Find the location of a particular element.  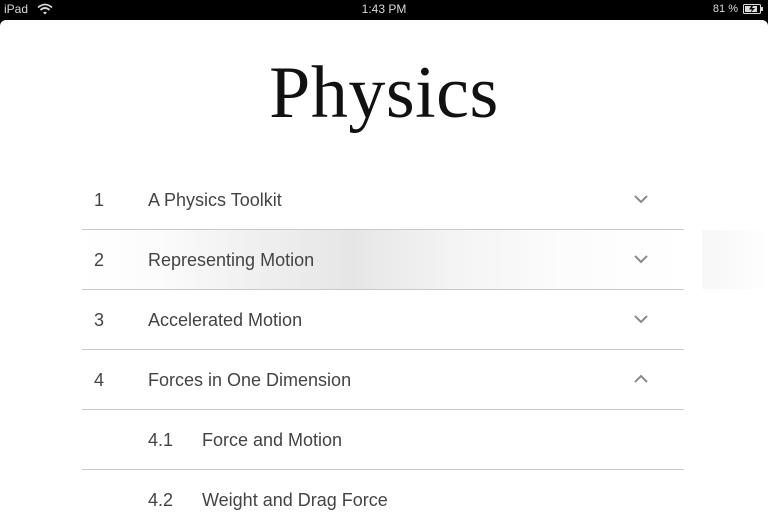

chapter-number: 2 is located at coordinates (99, 260).